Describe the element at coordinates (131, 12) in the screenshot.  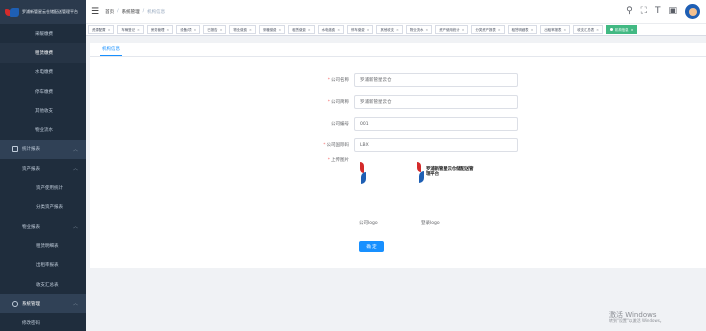
I see `breadcrumb-system: 系统管理` at that location.